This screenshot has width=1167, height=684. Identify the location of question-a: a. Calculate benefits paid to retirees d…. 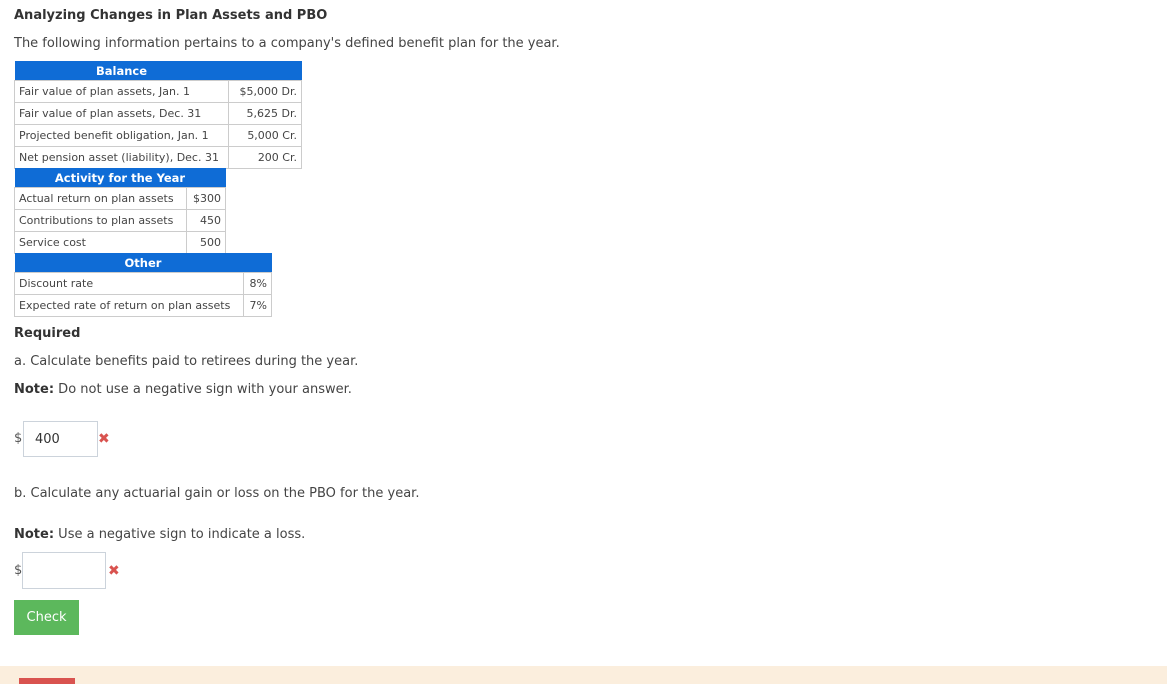
(186, 361).